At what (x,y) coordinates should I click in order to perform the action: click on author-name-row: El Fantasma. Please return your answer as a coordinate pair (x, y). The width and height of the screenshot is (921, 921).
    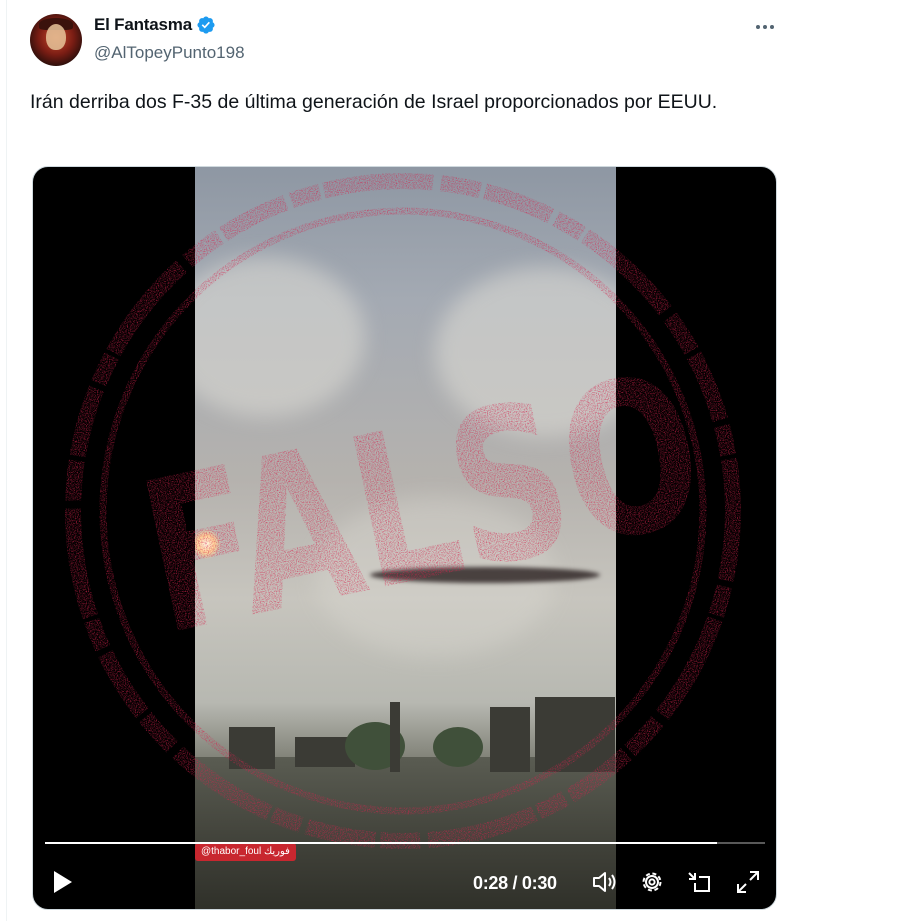
    Looking at the image, I should click on (155, 25).